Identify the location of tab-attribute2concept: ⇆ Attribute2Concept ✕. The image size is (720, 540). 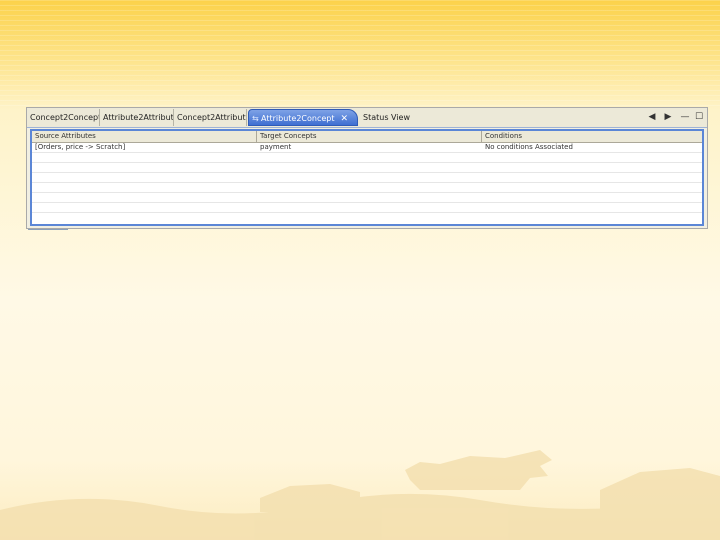
(303, 117).